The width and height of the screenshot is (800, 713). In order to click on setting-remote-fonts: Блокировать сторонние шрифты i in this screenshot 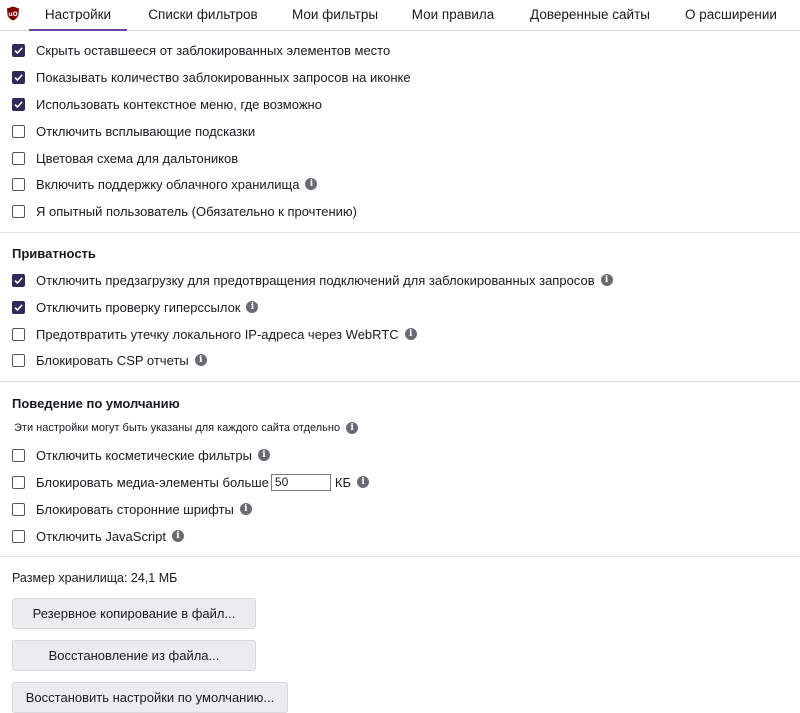, I will do `click(132, 509)`.